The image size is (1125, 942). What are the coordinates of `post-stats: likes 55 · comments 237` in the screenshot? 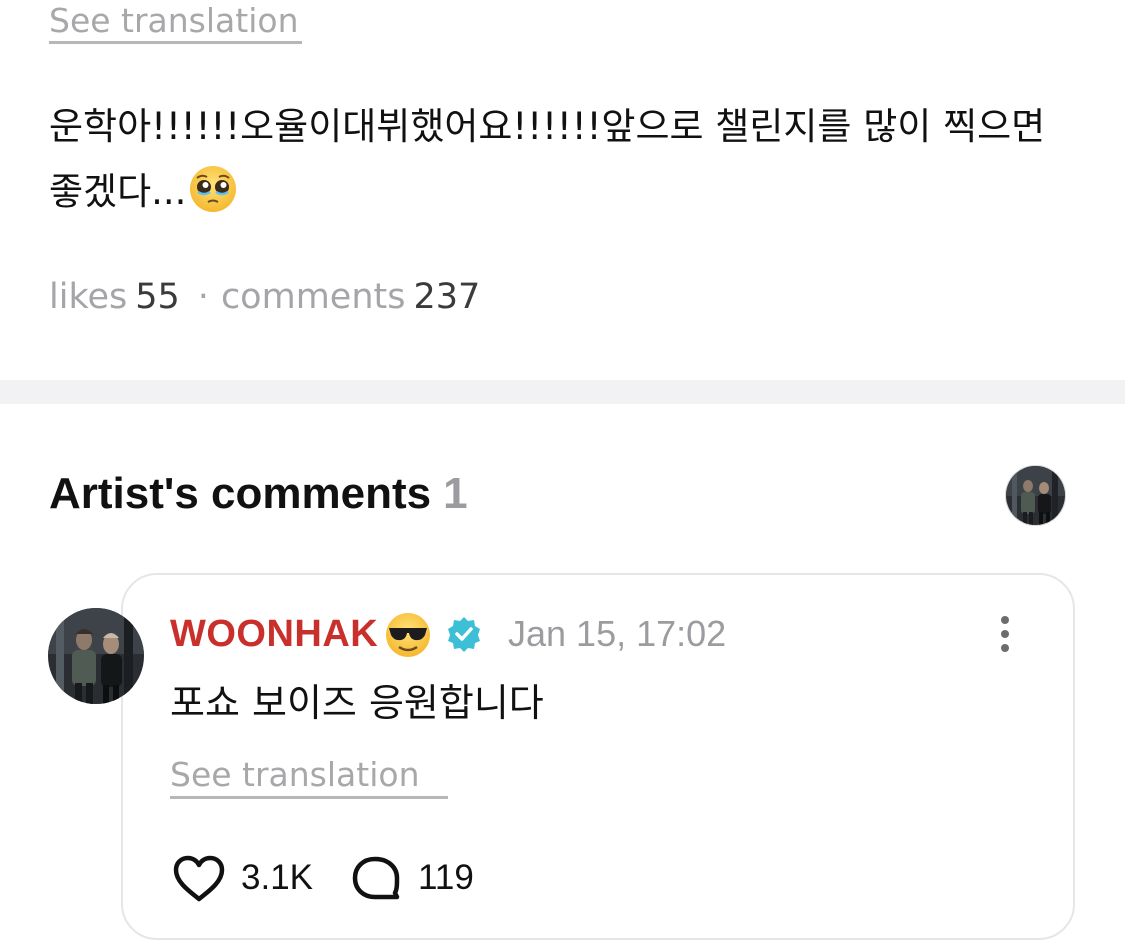 It's located at (264, 297).